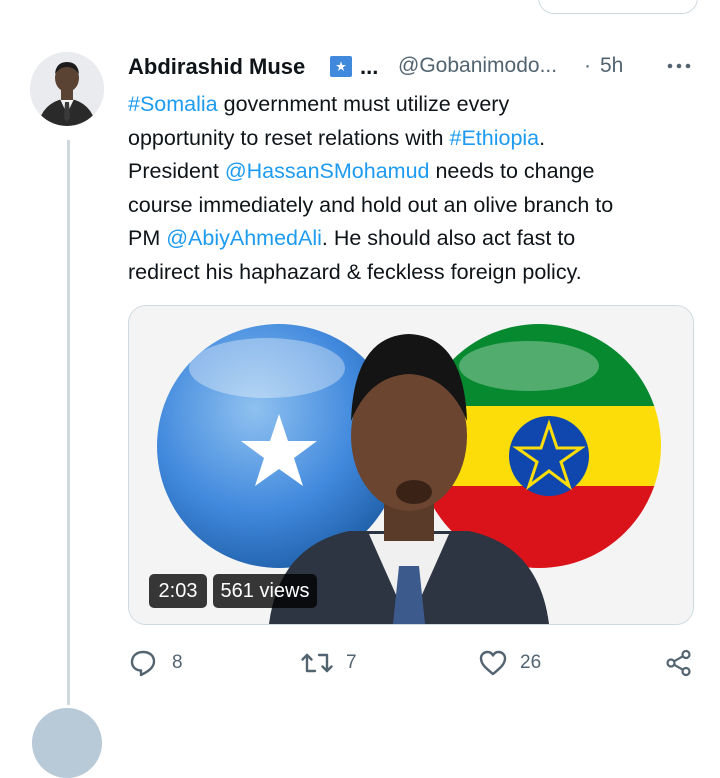 The width and height of the screenshot is (720, 778). I want to click on share-icon, so click(678, 663).